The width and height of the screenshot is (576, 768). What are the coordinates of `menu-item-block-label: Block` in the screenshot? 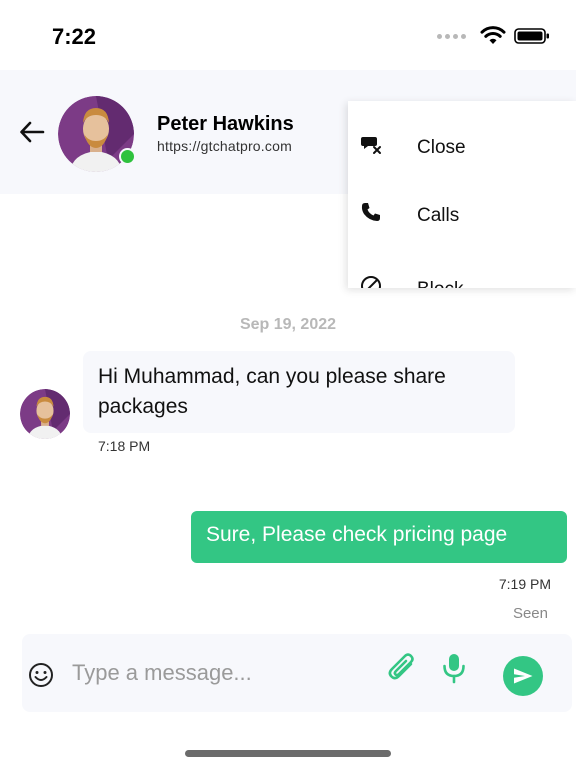 It's located at (440, 283).